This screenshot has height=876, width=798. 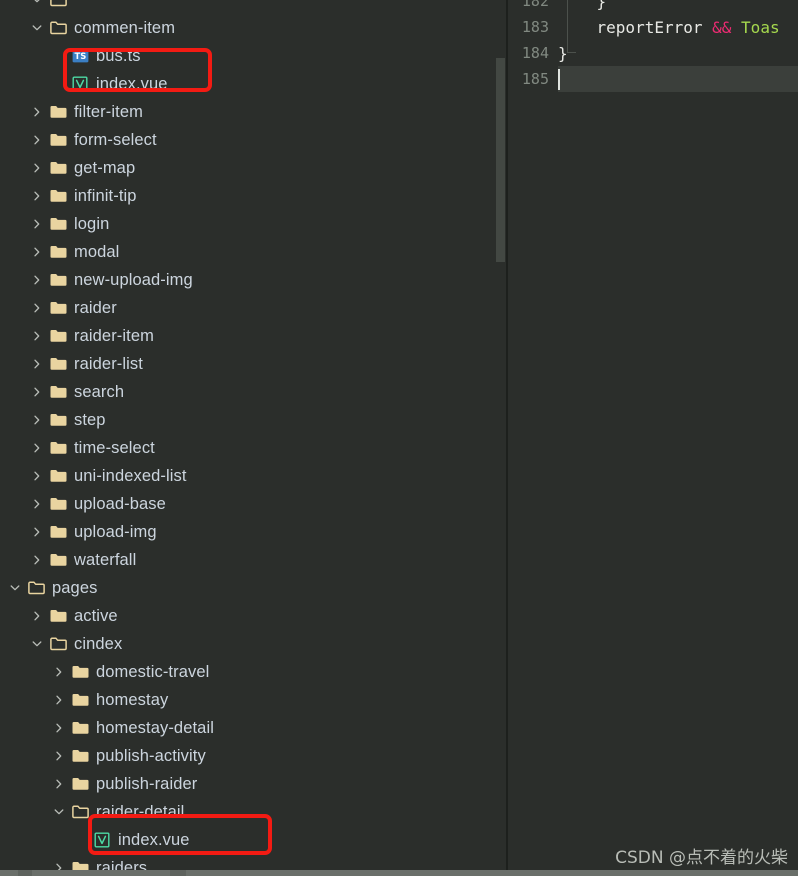 What do you see at coordinates (535, 5) in the screenshot?
I see `line-number: 182` at bounding box center [535, 5].